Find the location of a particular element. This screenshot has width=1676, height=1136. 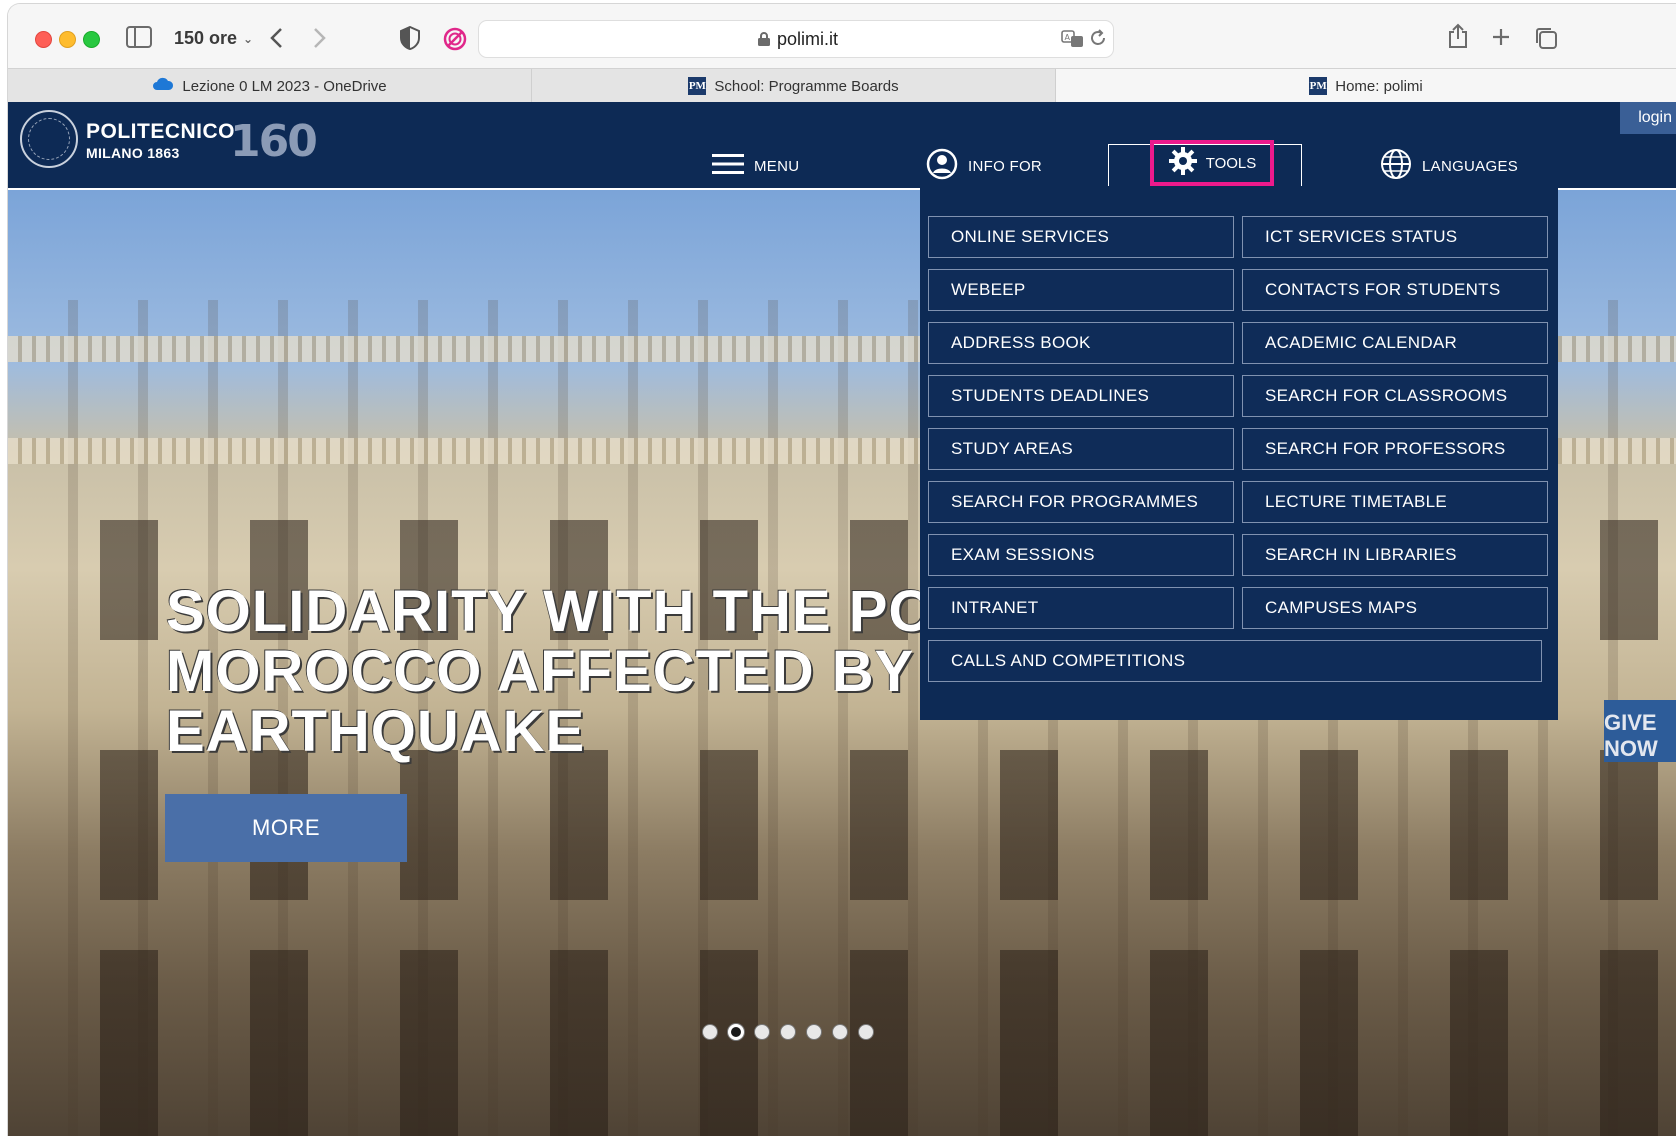

nav-info-for: INFO FOR is located at coordinates (984, 166).